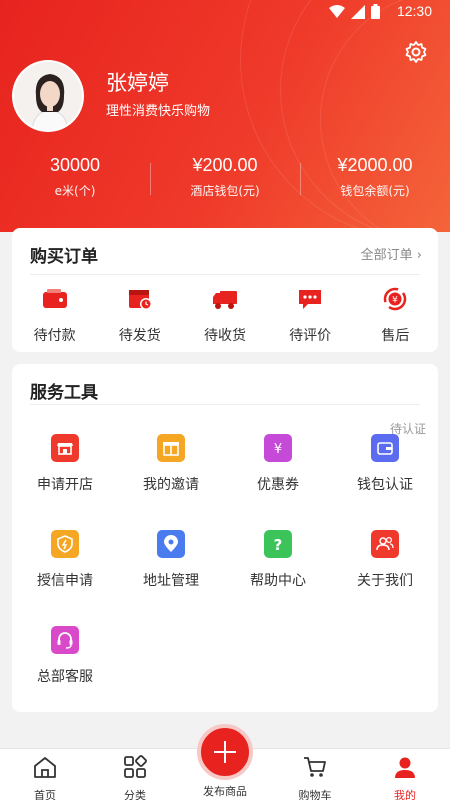  I want to click on settings-gear-icon, so click(416, 52).